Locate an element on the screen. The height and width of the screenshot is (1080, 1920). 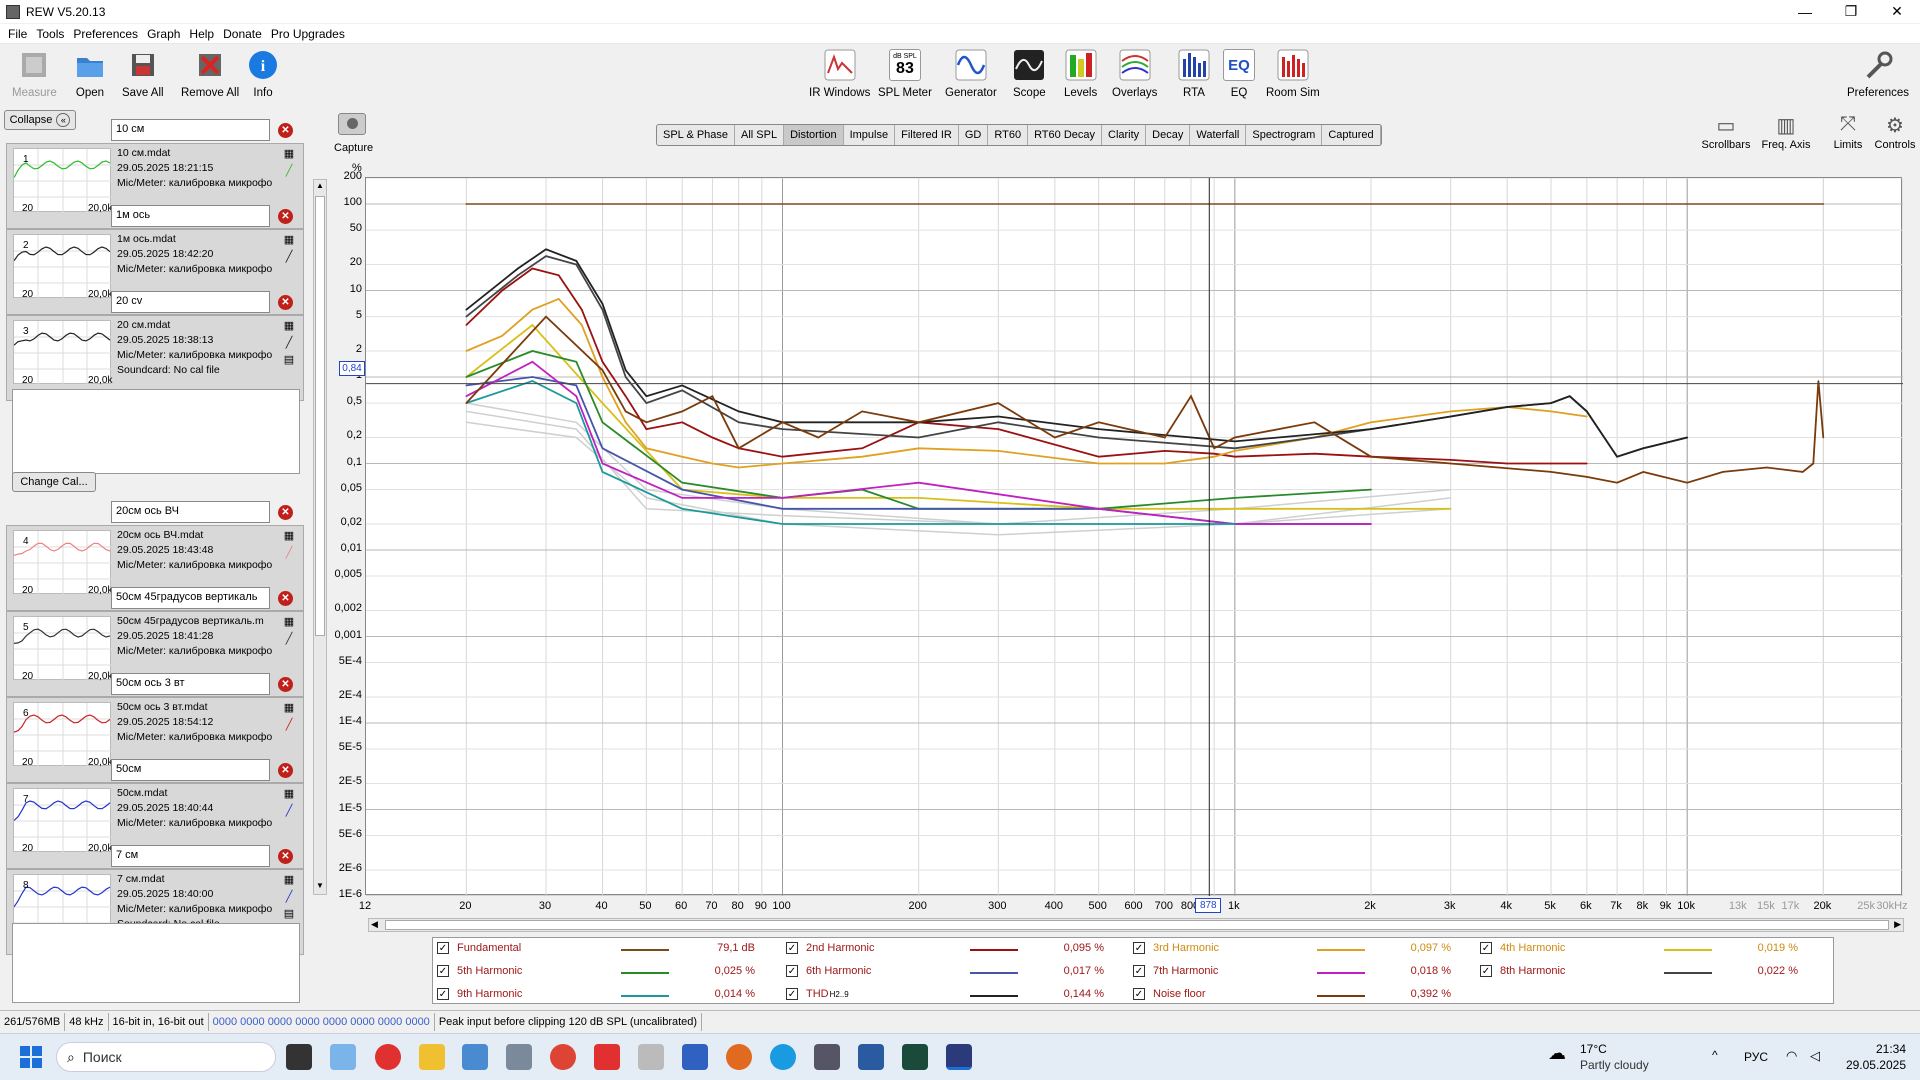
legend-item: ✓ THD H2..9 is located at coordinates (817, 994).